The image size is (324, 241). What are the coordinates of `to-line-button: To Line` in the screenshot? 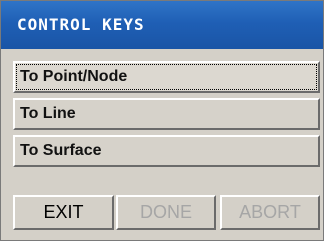 It's located at (166, 114).